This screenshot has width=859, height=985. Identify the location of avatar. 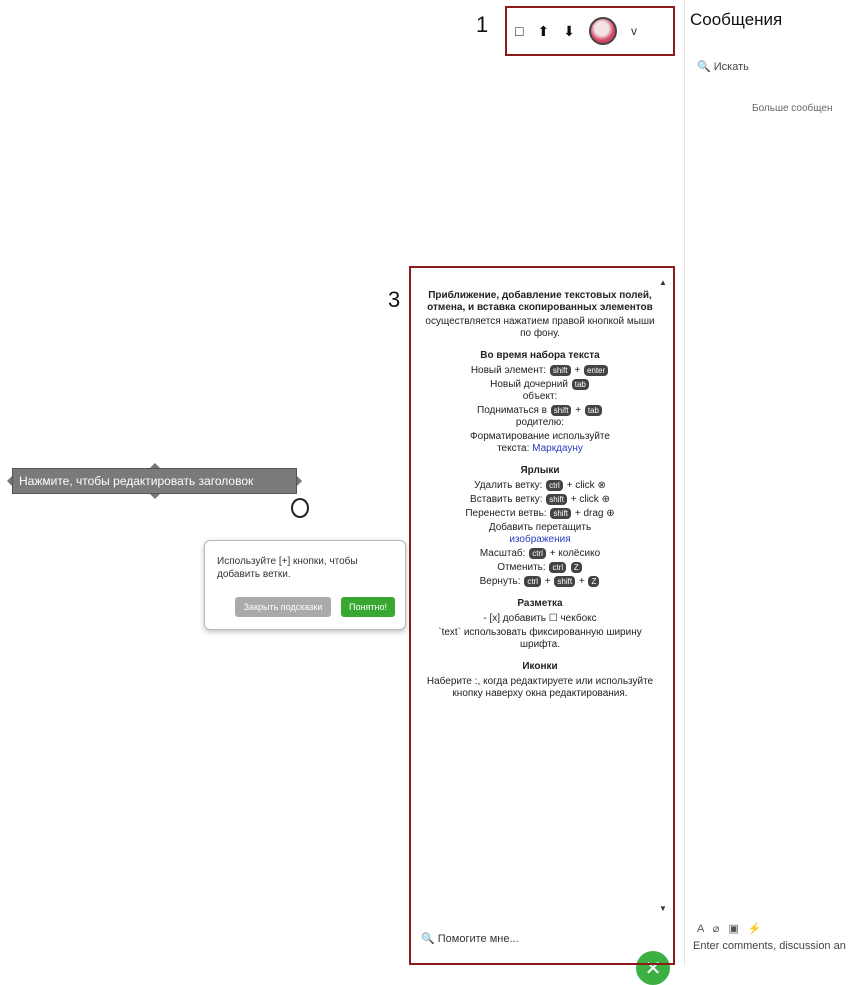
(602, 31).